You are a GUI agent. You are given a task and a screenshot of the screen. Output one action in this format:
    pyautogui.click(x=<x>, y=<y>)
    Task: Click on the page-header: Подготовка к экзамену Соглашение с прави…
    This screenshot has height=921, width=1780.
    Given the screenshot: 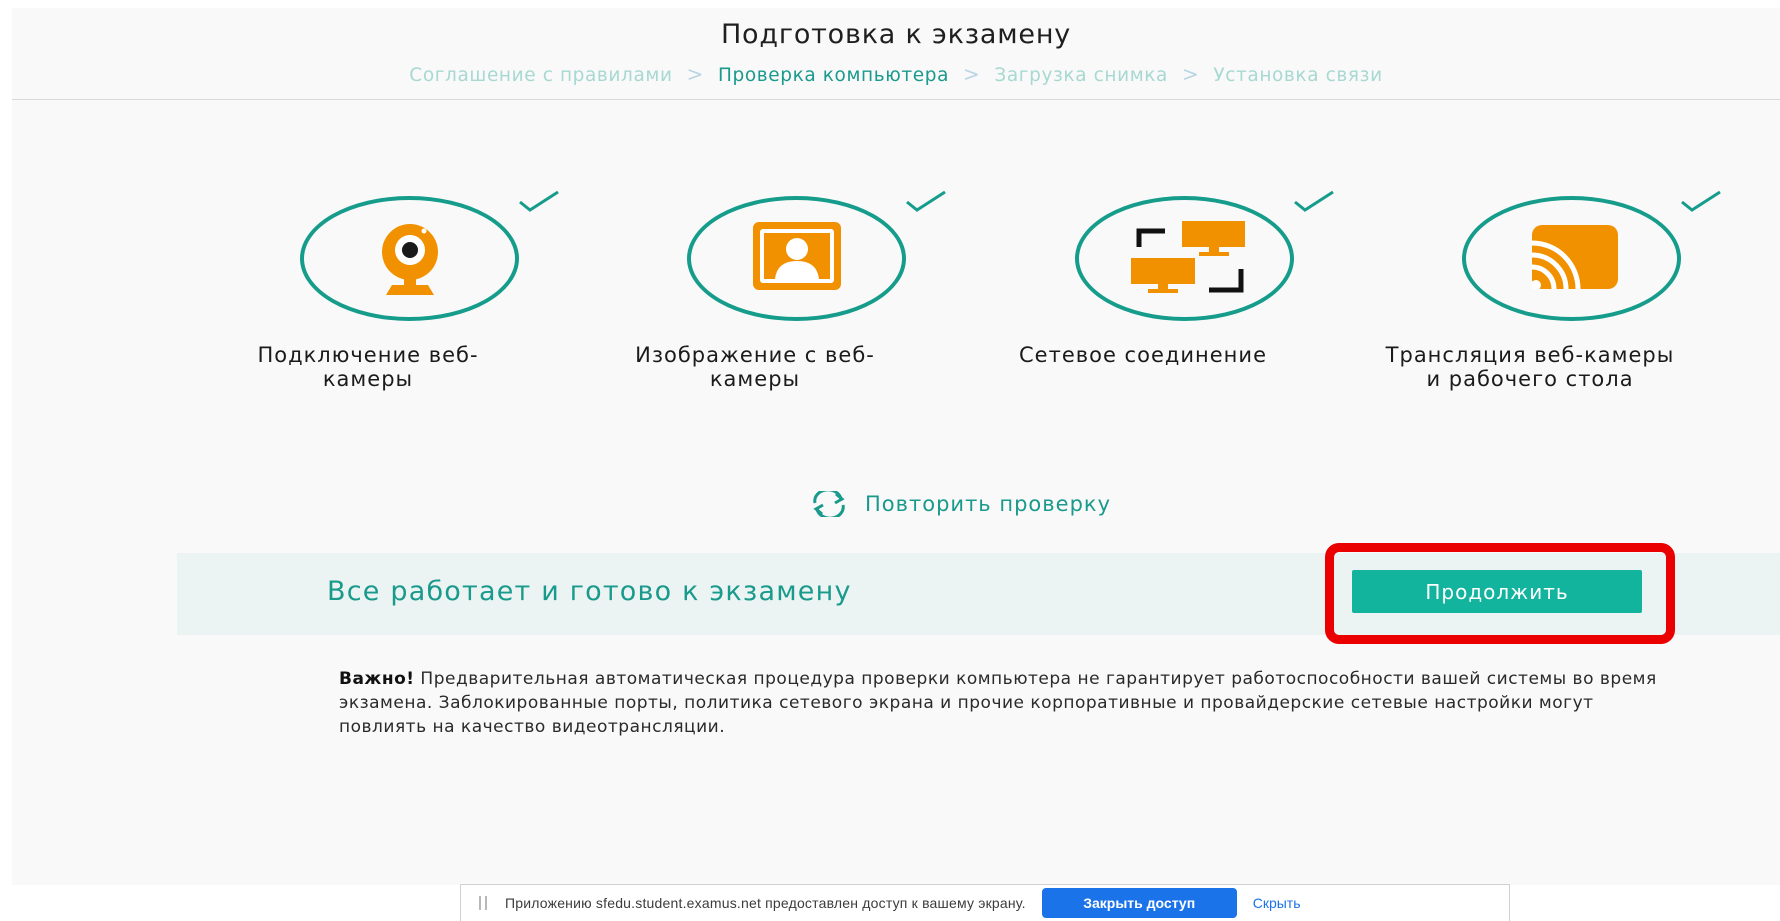 What is the action you would take?
    pyautogui.click(x=896, y=54)
    